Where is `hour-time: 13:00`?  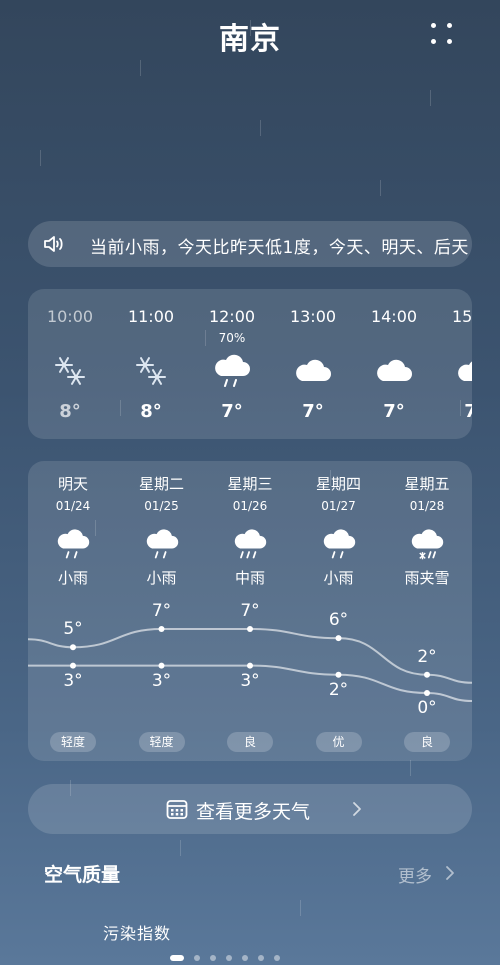
hour-time: 13:00 is located at coordinates (313, 316).